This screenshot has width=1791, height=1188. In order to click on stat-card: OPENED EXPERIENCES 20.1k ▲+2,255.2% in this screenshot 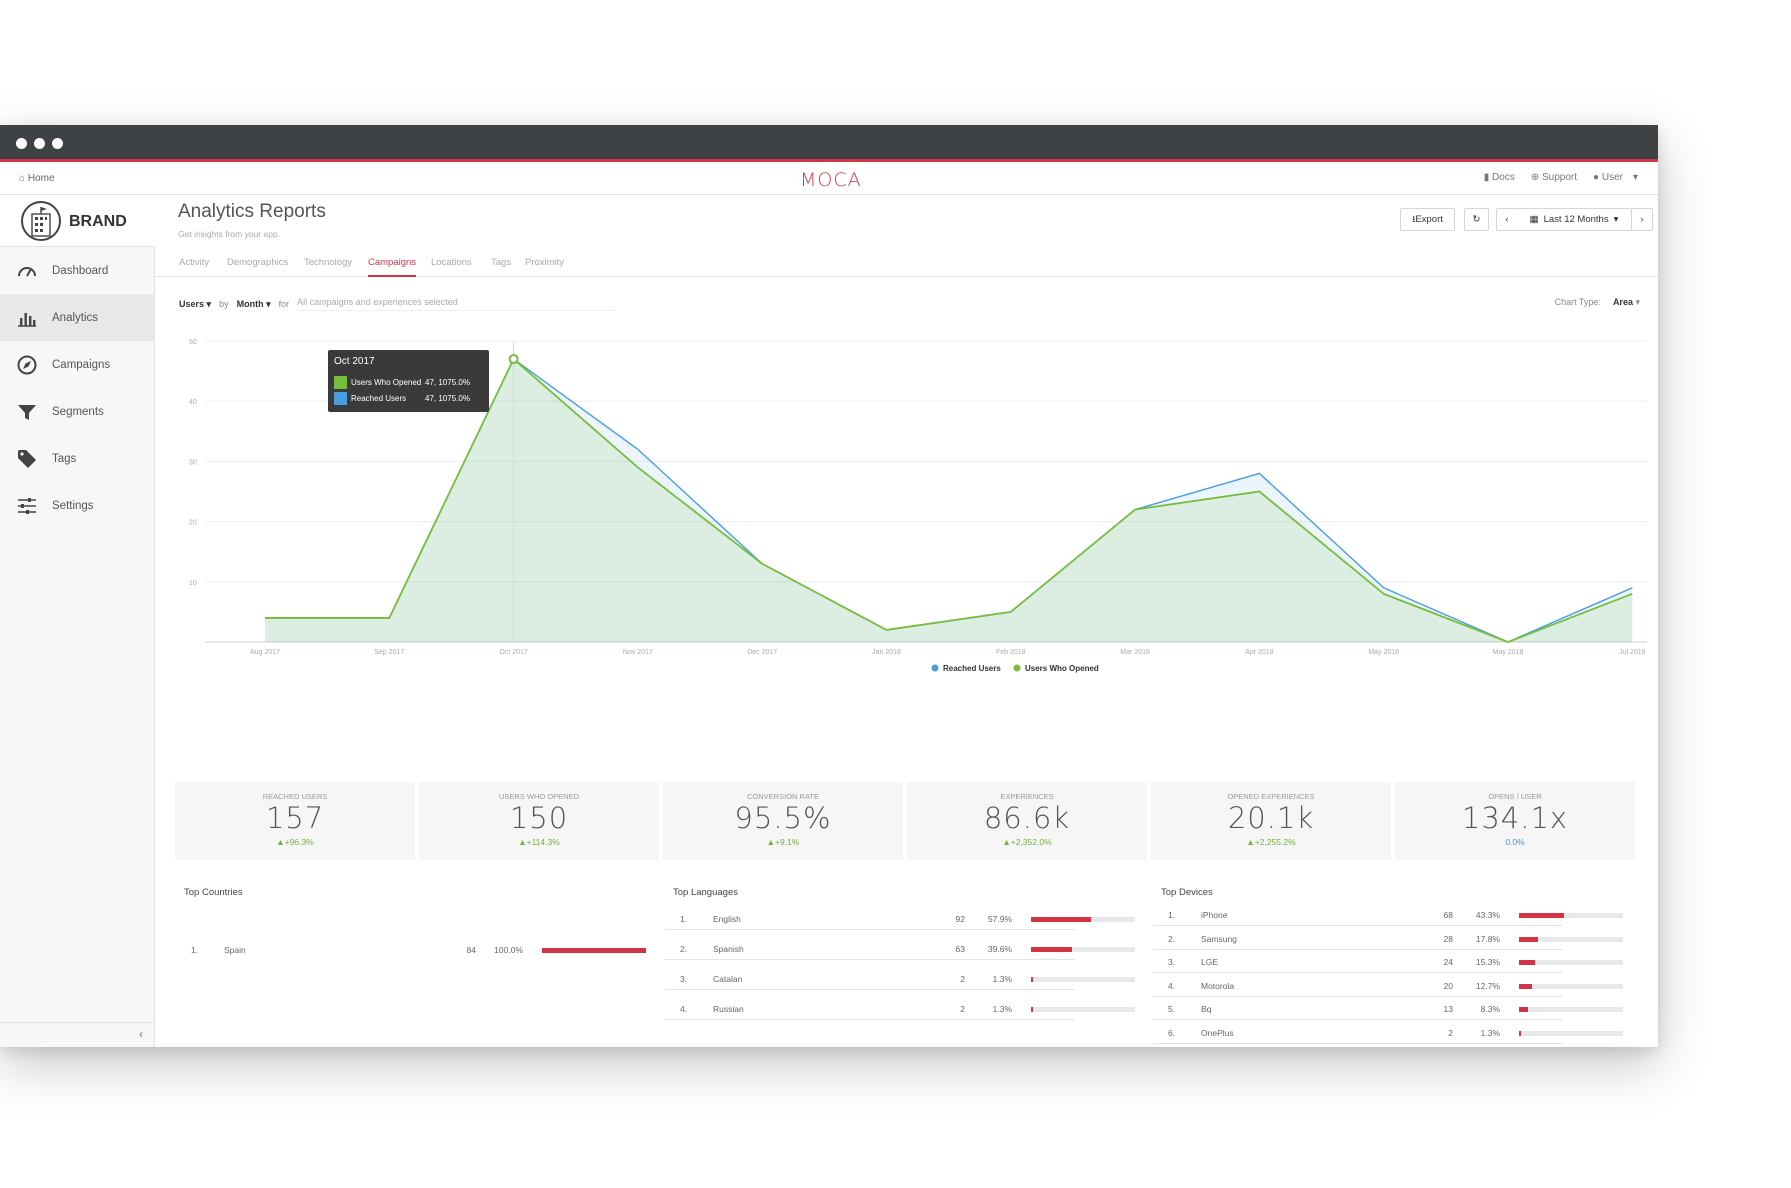, I will do `click(1271, 821)`.